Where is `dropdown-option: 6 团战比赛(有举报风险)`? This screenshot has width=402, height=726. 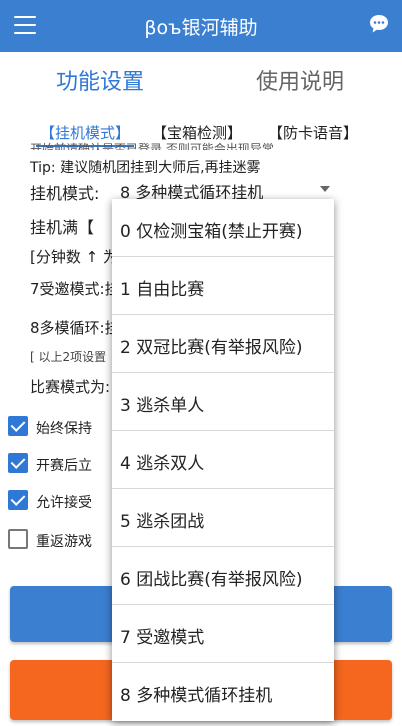 dropdown-option: 6 团战比赛(有举报风险) is located at coordinates (223, 576).